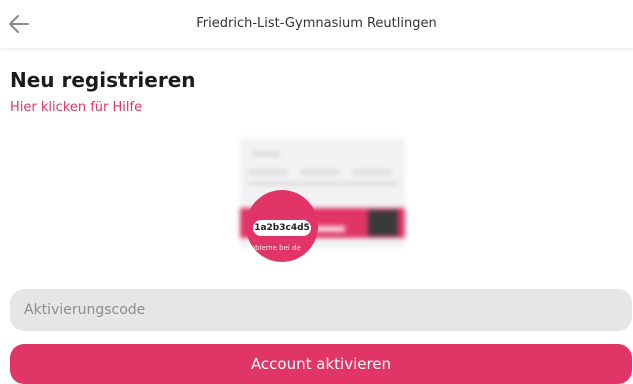  I want to click on activation-code-input, so click(321, 310).